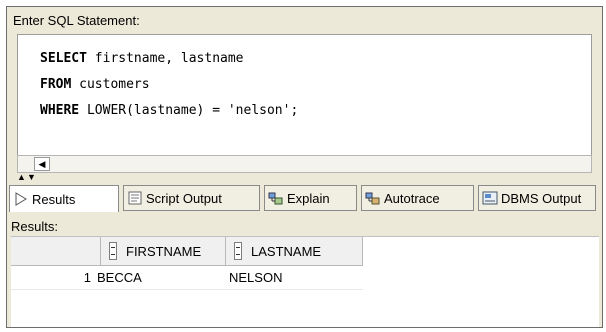 The width and height of the screenshot is (606, 332). I want to click on tab-results: Results, so click(64, 198).